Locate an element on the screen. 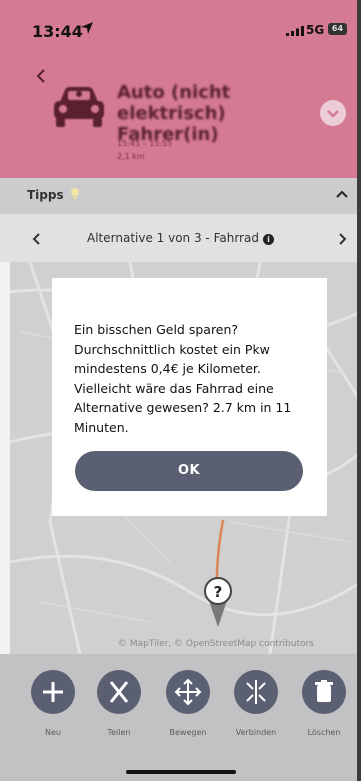 Image resolution: width=361 pixels, height=781 pixels. delete-button is located at coordinates (324, 692).